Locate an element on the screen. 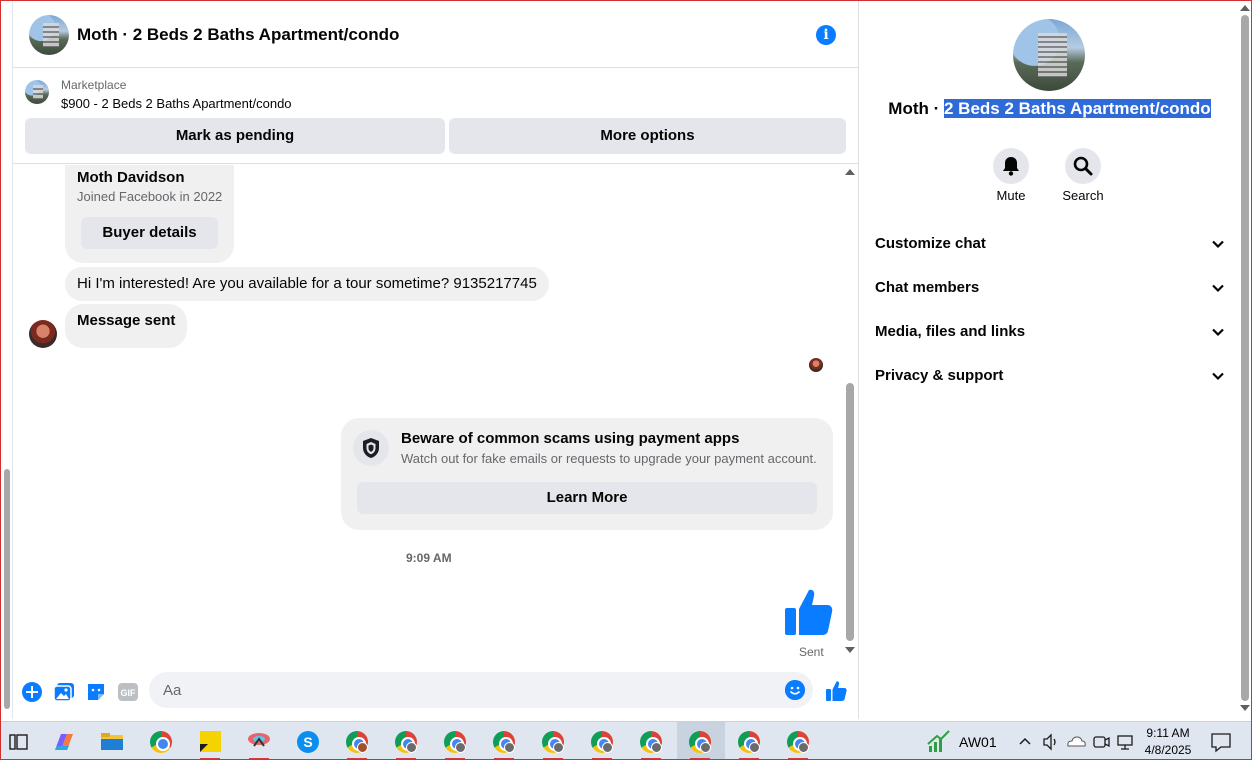  details-avatar is located at coordinates (1049, 55).